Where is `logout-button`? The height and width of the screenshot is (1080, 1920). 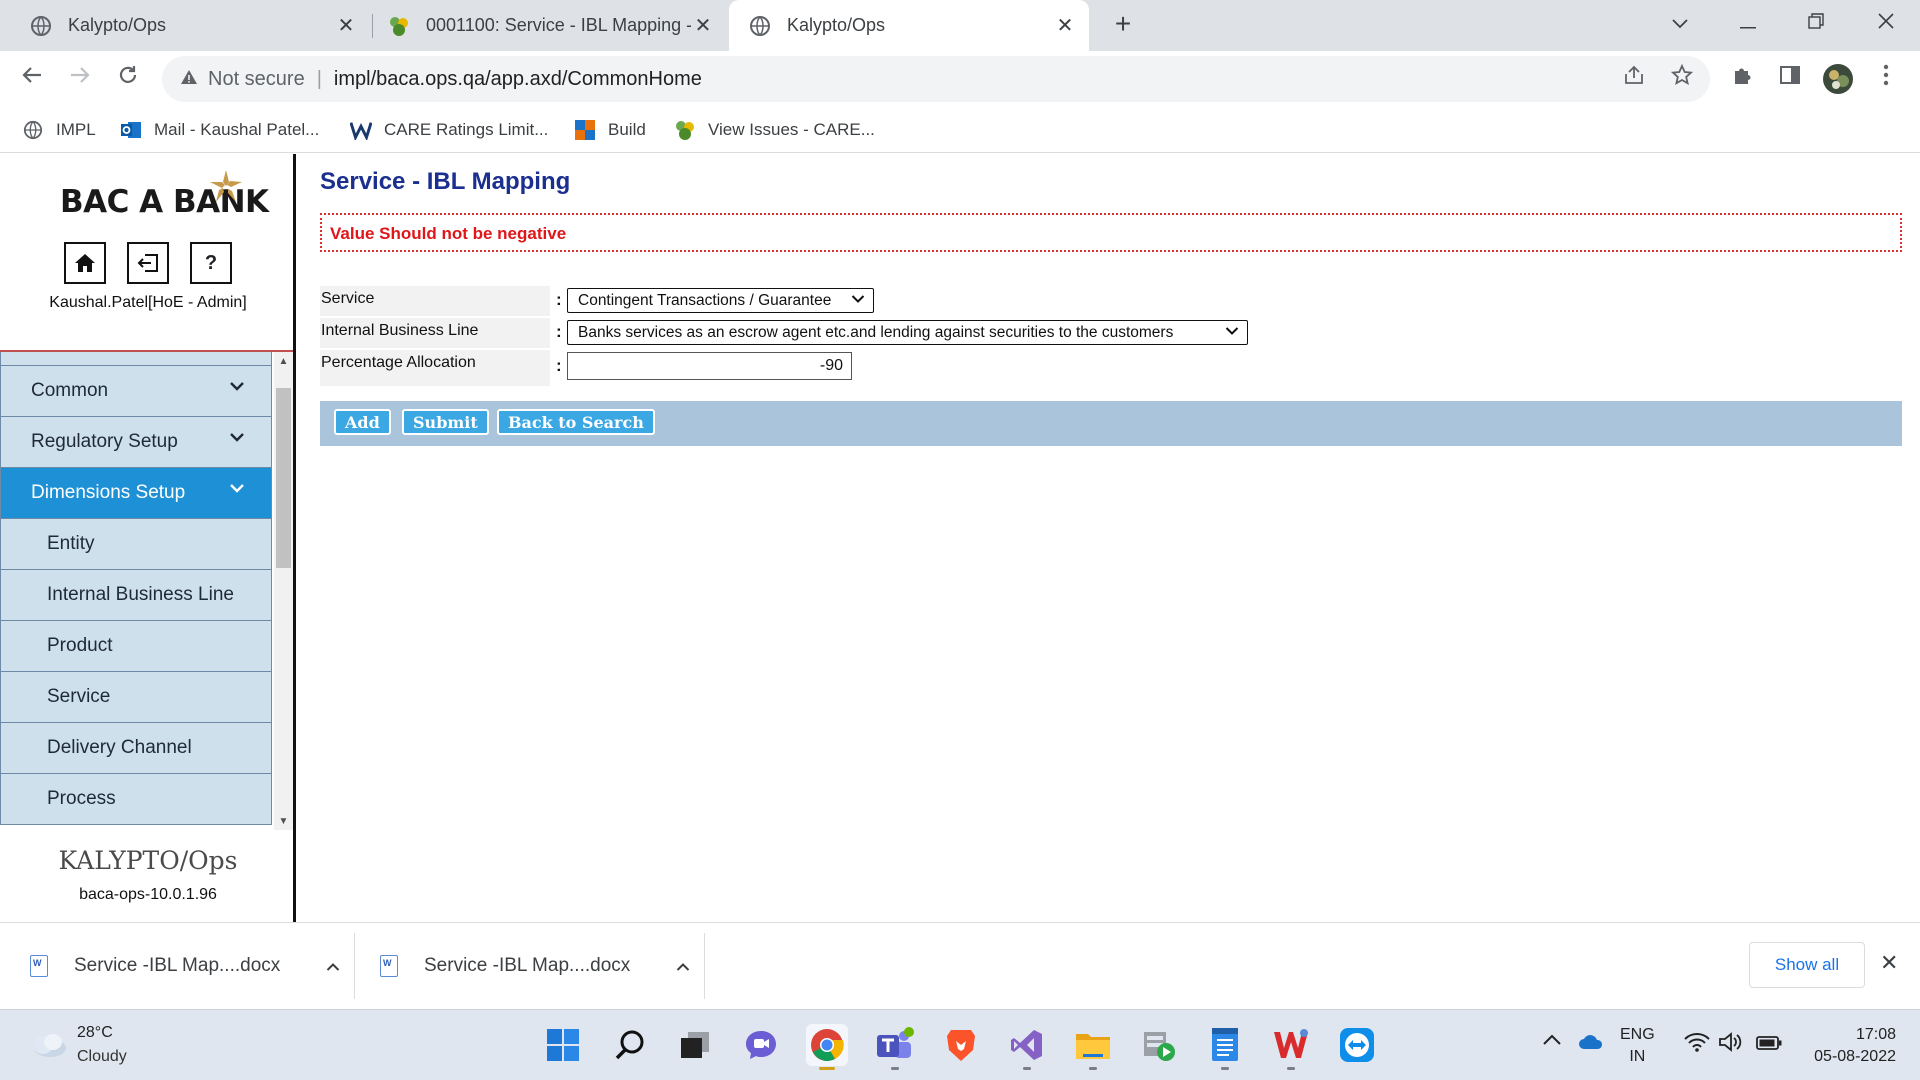 logout-button is located at coordinates (148, 263).